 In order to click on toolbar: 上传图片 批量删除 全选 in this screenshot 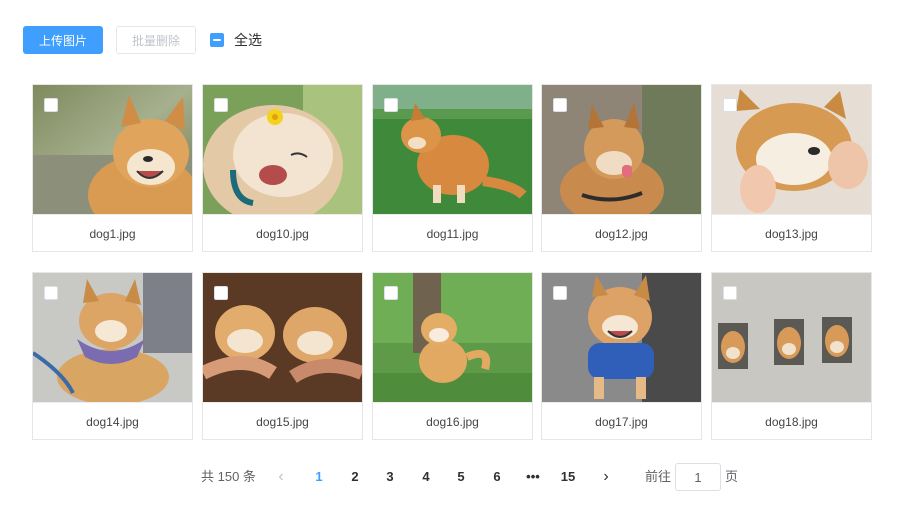, I will do `click(142, 40)`.